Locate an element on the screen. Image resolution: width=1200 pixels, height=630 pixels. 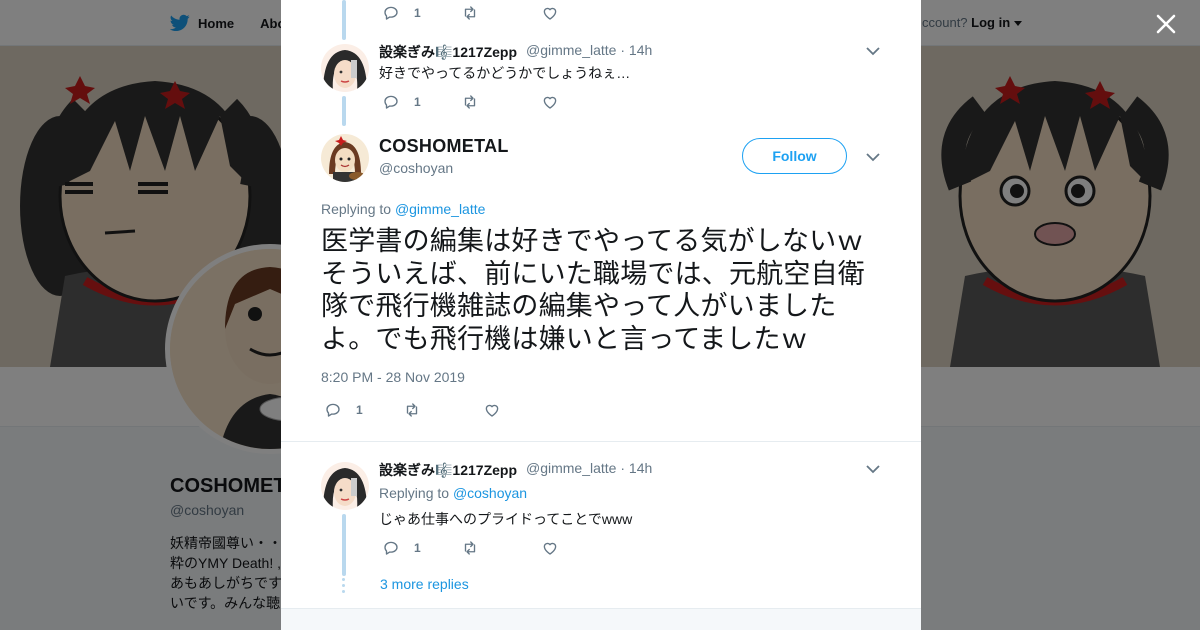
user-name: COSHOMETAL is located at coordinates (444, 146).